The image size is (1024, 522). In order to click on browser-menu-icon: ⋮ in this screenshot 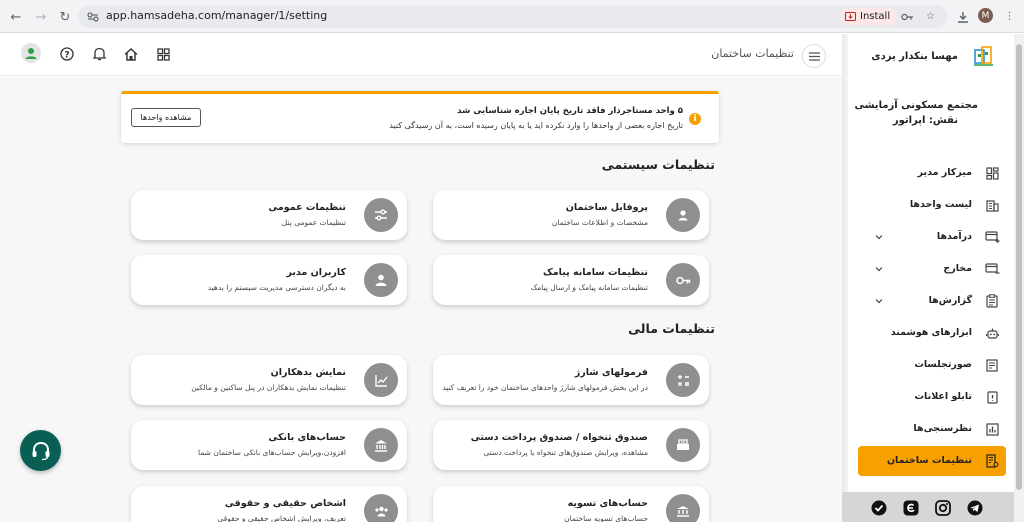, I will do `click(1009, 16)`.